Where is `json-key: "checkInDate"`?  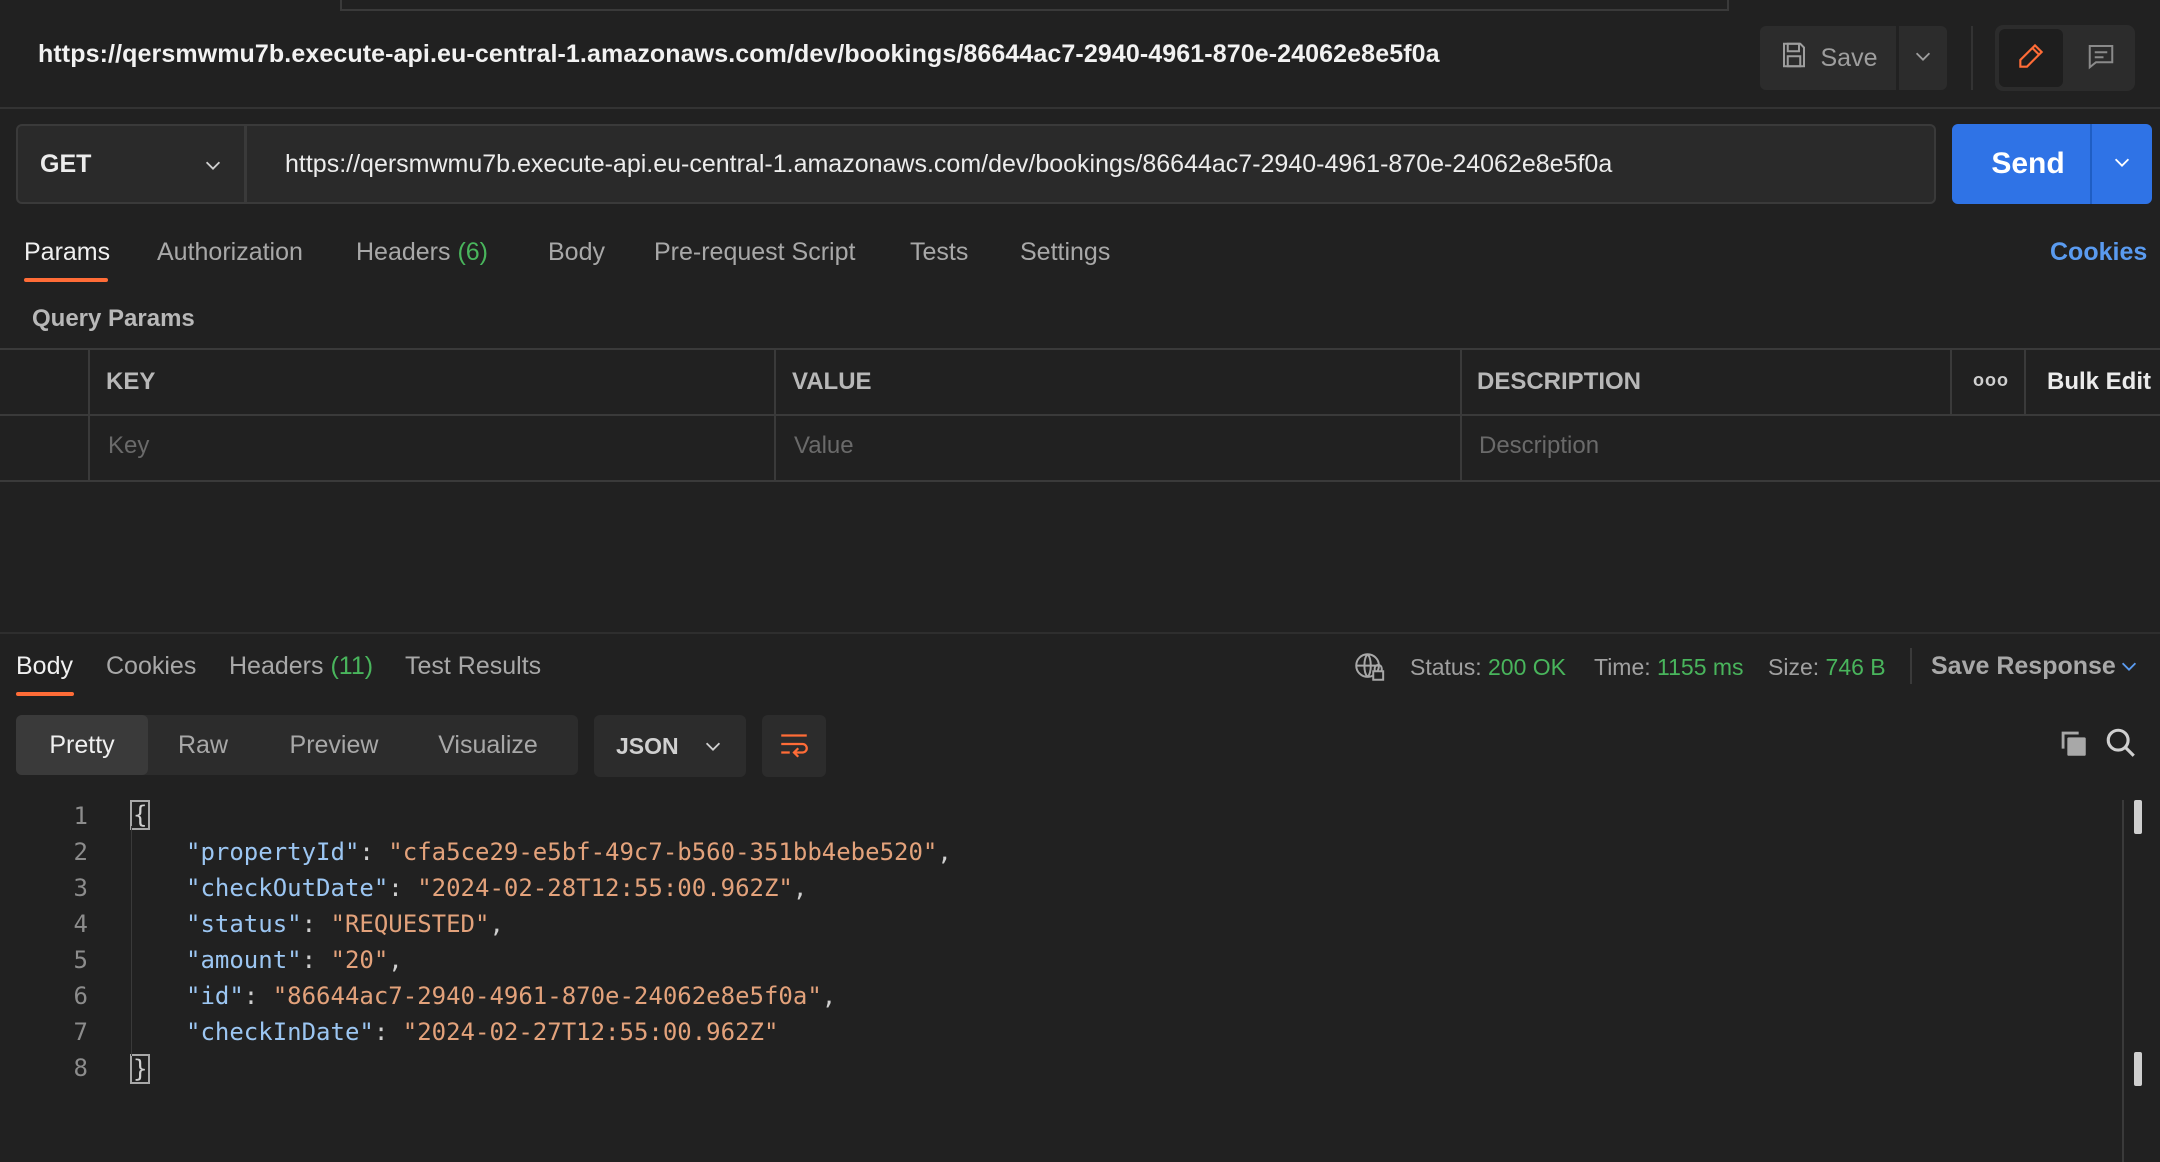
json-key: "checkInDate" is located at coordinates (280, 1032).